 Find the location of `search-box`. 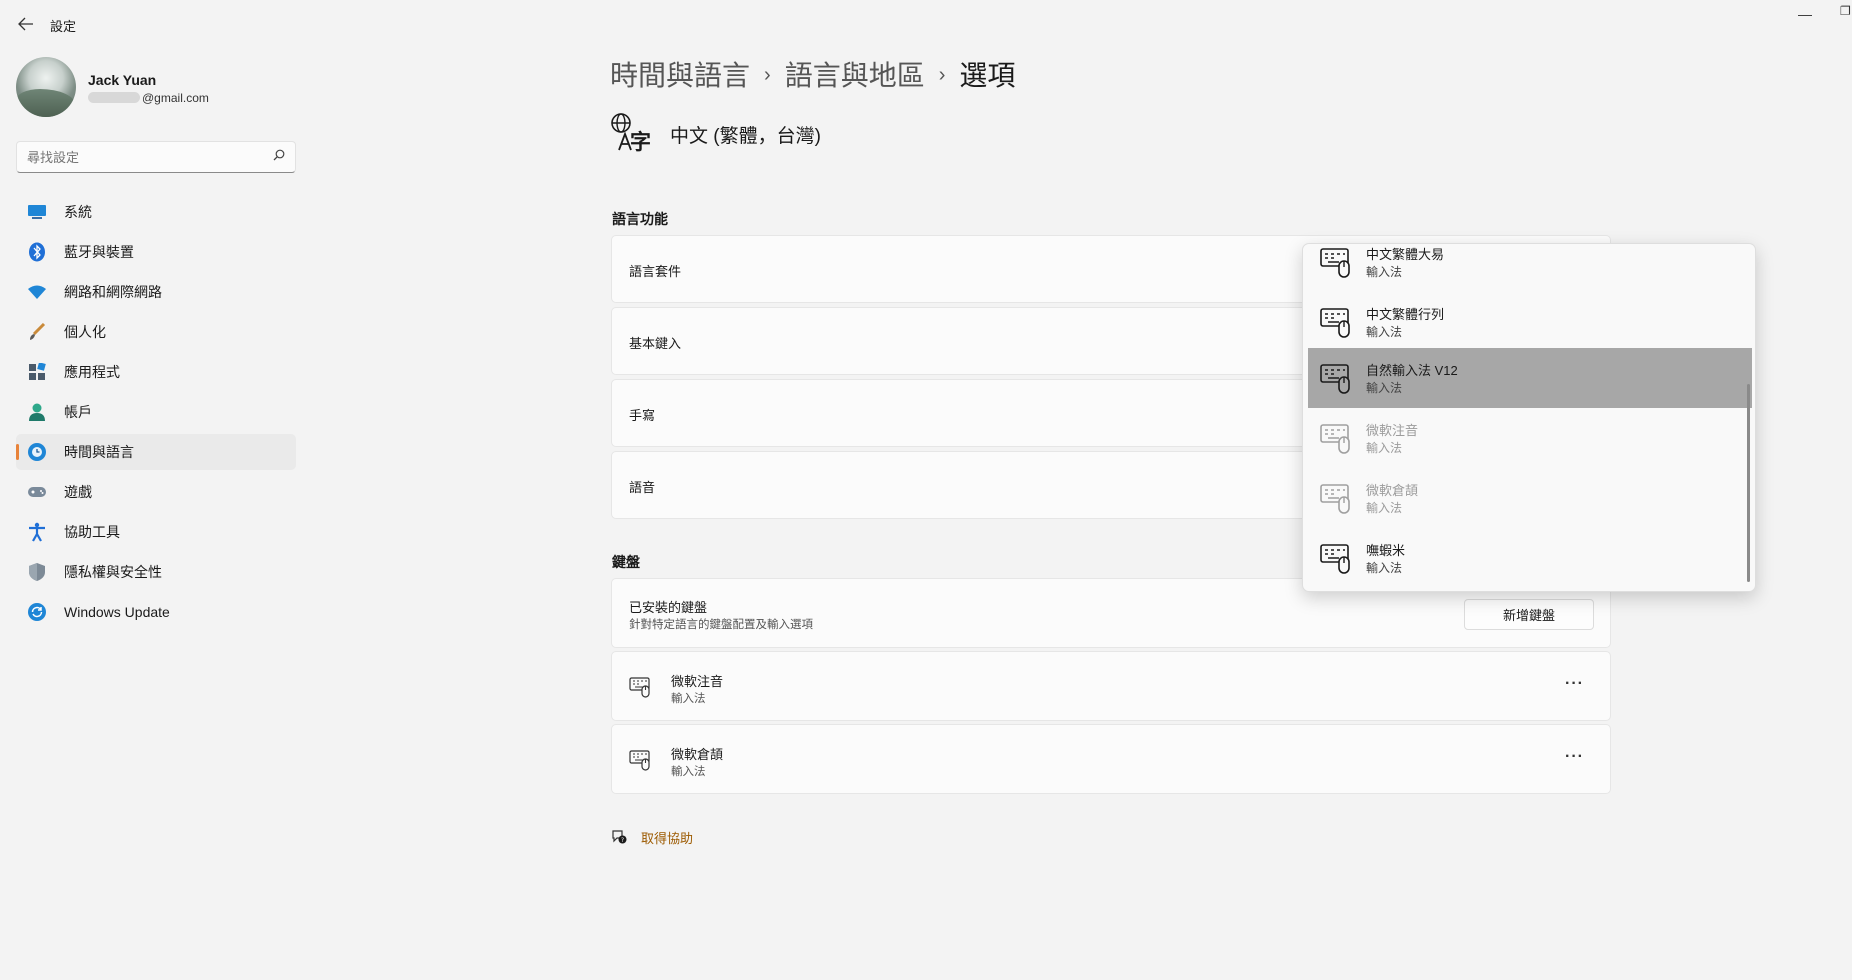

search-box is located at coordinates (156, 157).